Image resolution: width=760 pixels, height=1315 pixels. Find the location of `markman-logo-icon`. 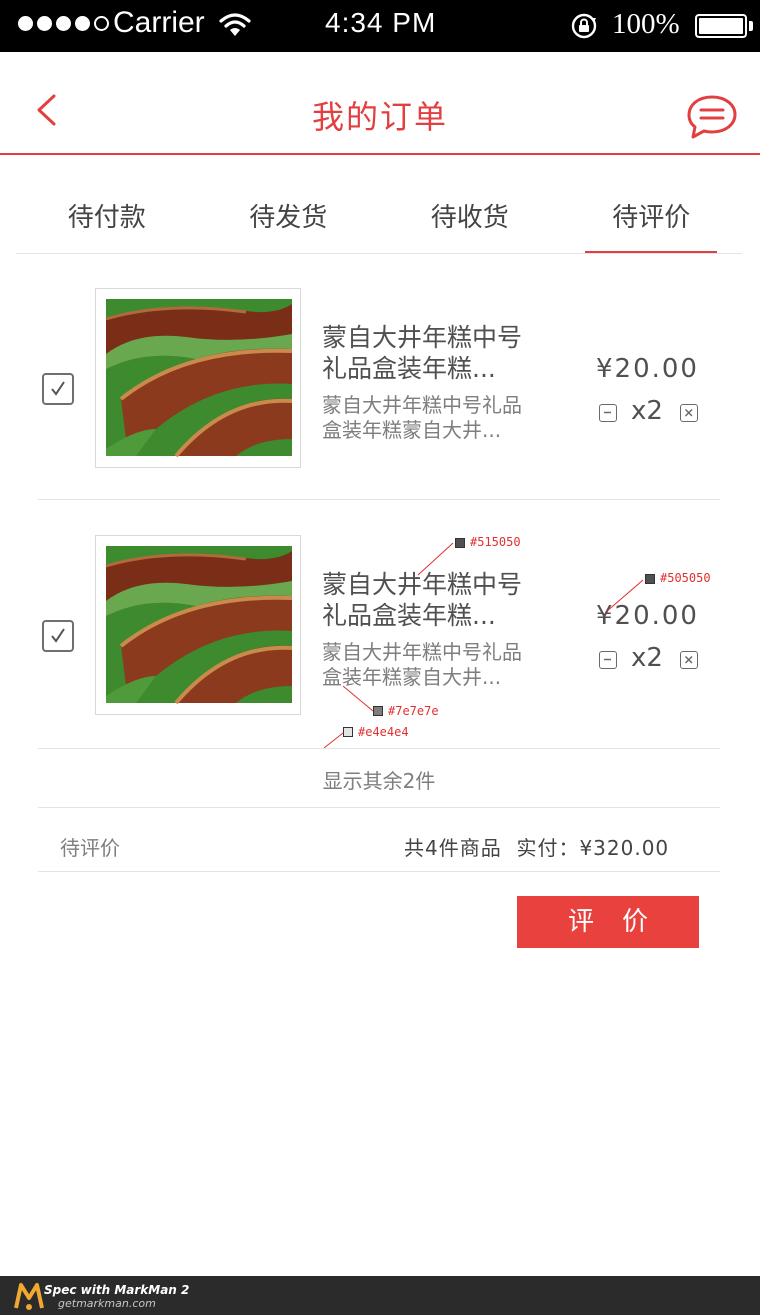

markman-logo-icon is located at coordinates (29, 1296).